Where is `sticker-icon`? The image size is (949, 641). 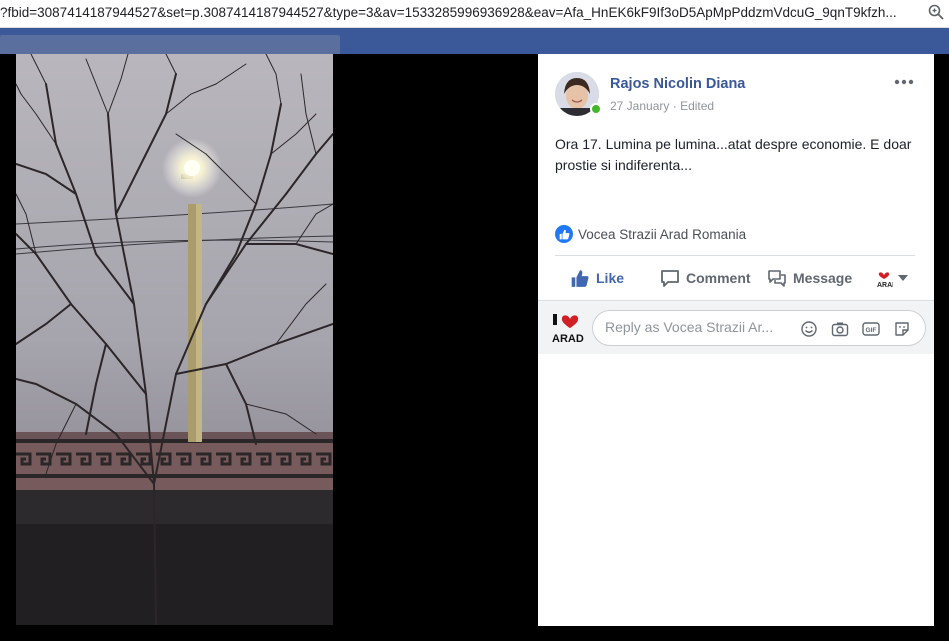 sticker-icon is located at coordinates (902, 329).